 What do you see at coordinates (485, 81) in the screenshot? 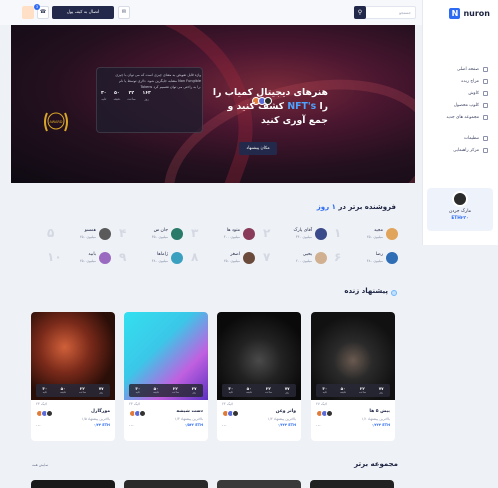
I see `live-icon` at bounding box center [485, 81].